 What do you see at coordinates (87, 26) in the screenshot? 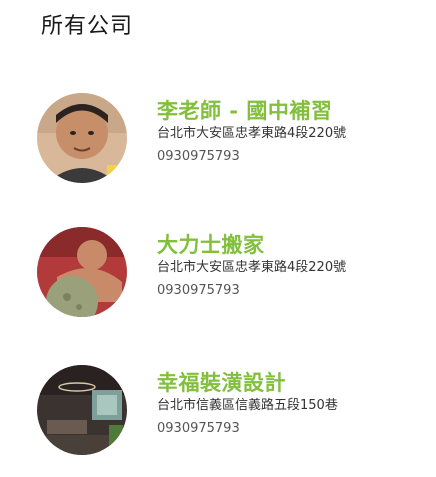
I see `page-title: 所有公司` at bounding box center [87, 26].